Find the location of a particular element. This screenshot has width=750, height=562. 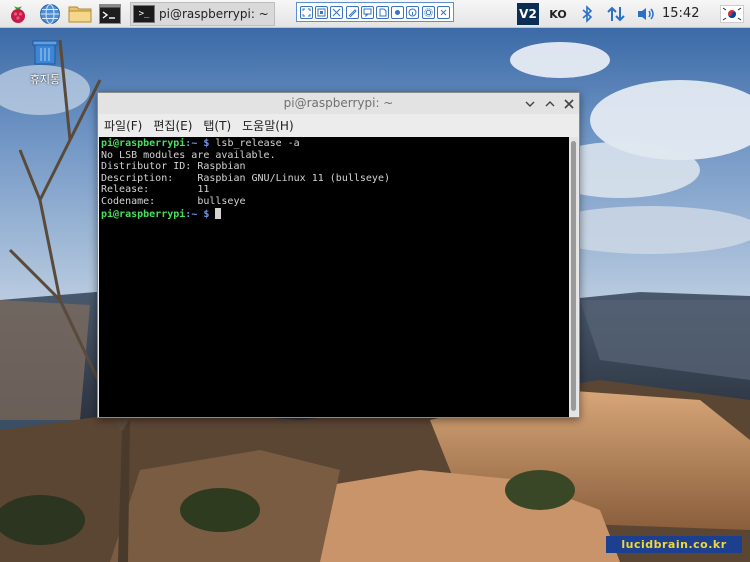

info-icon is located at coordinates (413, 12).